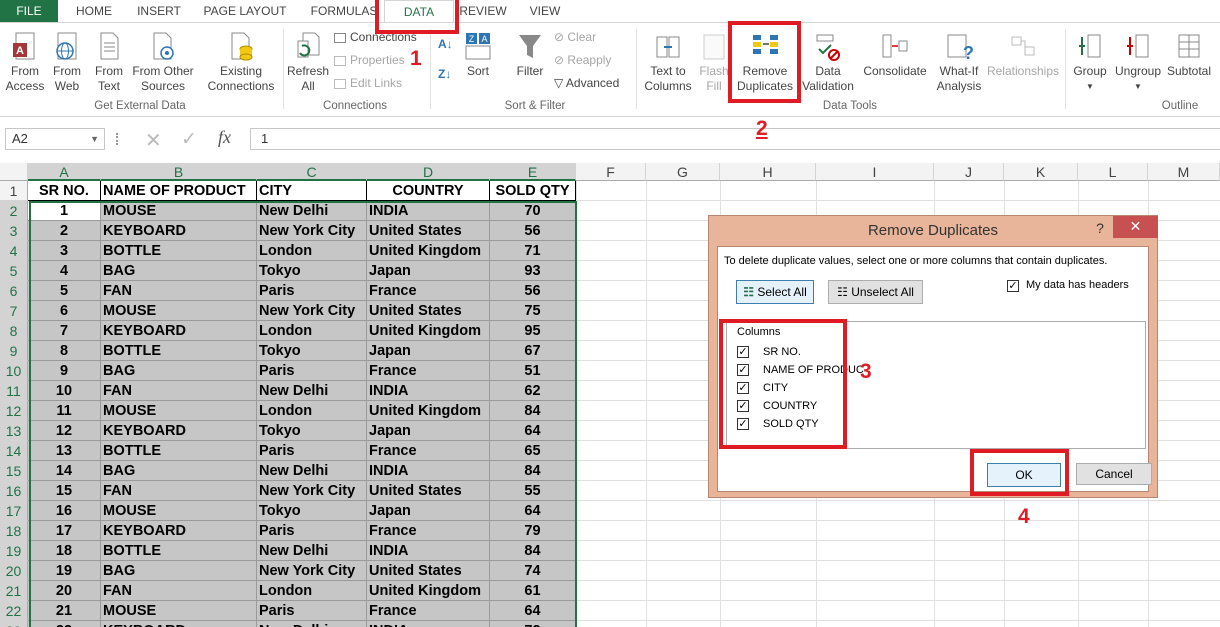 The height and width of the screenshot is (627, 1220). I want to click on column-header: M, so click(1184, 172).